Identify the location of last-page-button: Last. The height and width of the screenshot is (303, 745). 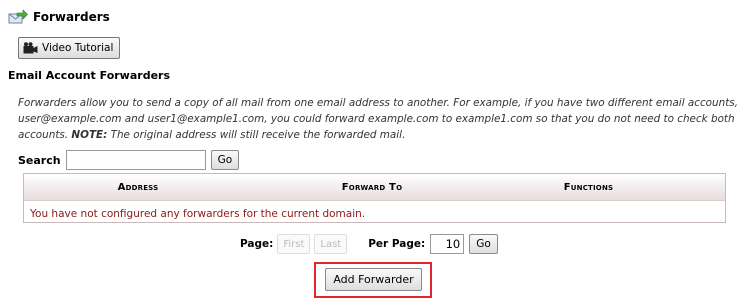
(331, 244).